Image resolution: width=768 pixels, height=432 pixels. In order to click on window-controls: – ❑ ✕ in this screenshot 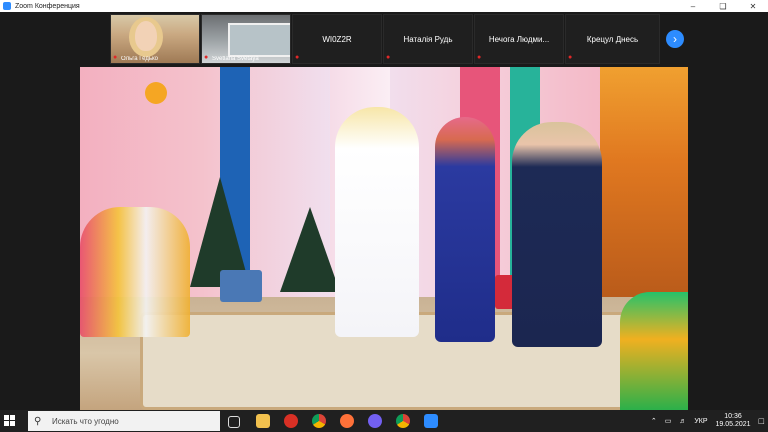, I will do `click(723, 6)`.